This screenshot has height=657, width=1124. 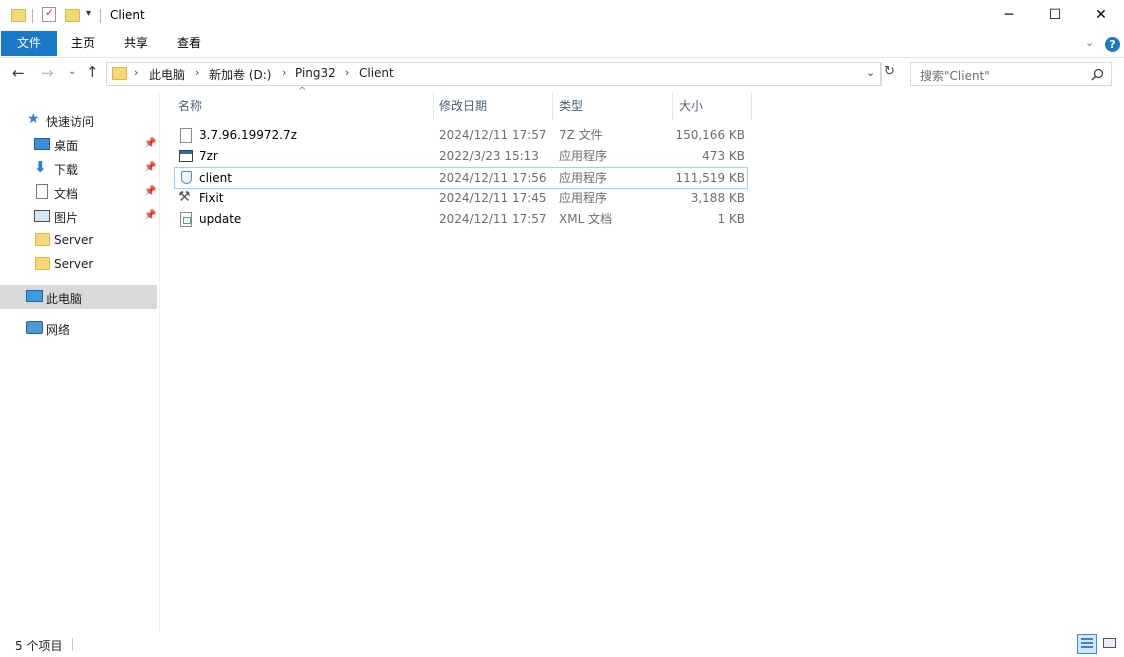 I want to click on file-row: ⚒ Fixit 2024/12/11 17:45 应用程序 3,188 KB, so click(x=461, y=198).